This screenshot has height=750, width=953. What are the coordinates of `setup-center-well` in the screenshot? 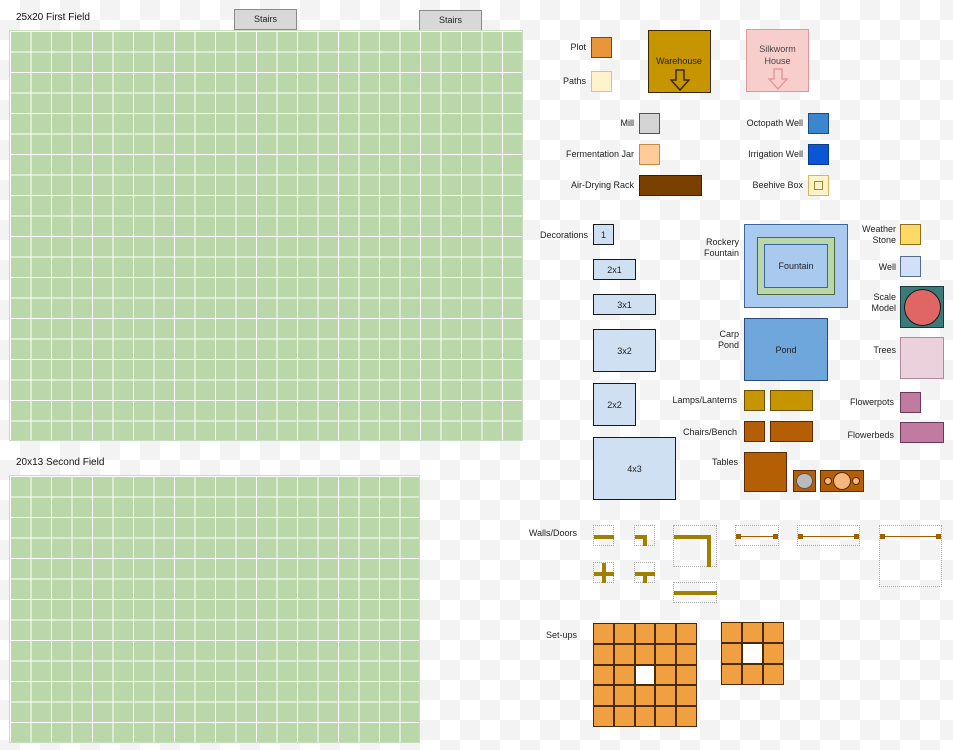 It's located at (645, 675).